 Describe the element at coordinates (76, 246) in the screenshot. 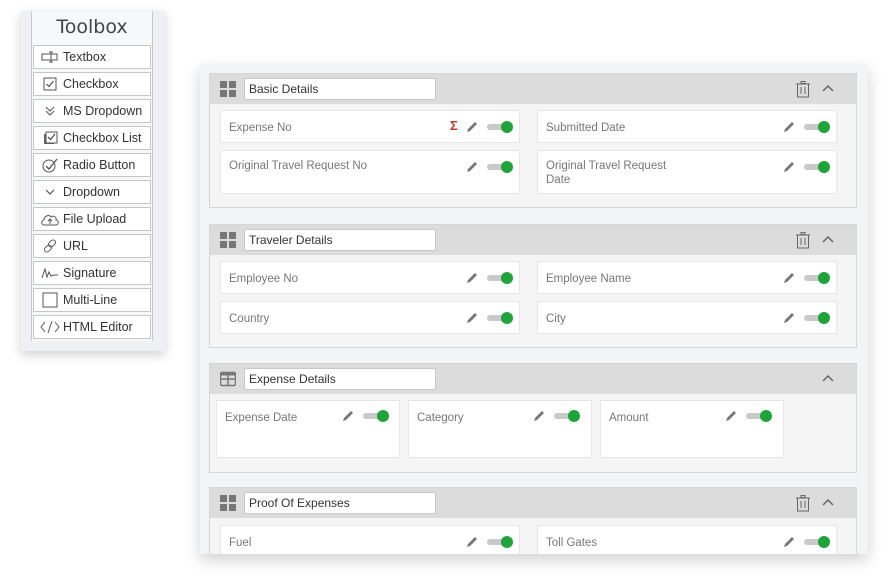

I see `tool-label: URL` at that location.